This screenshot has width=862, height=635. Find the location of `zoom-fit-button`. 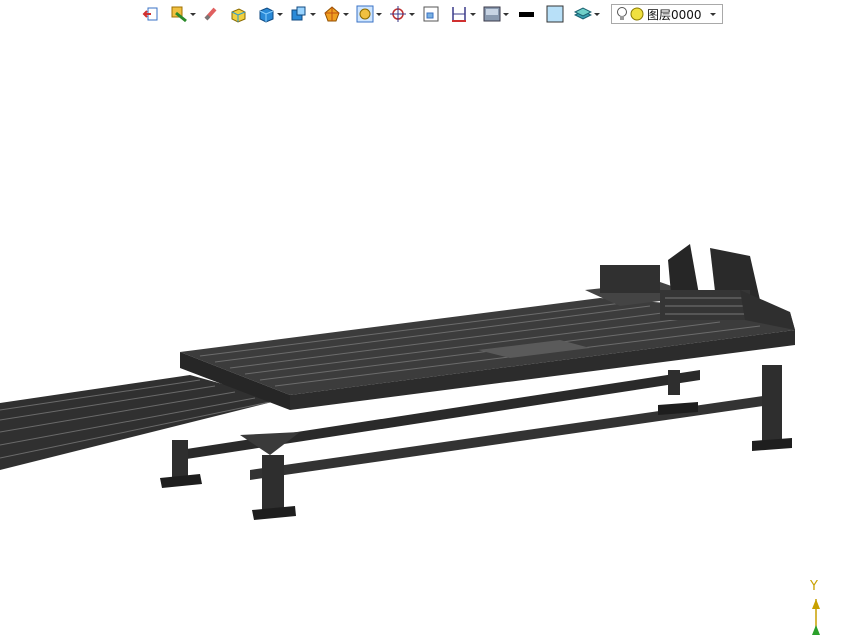

zoom-fit-button is located at coordinates (371, 14).